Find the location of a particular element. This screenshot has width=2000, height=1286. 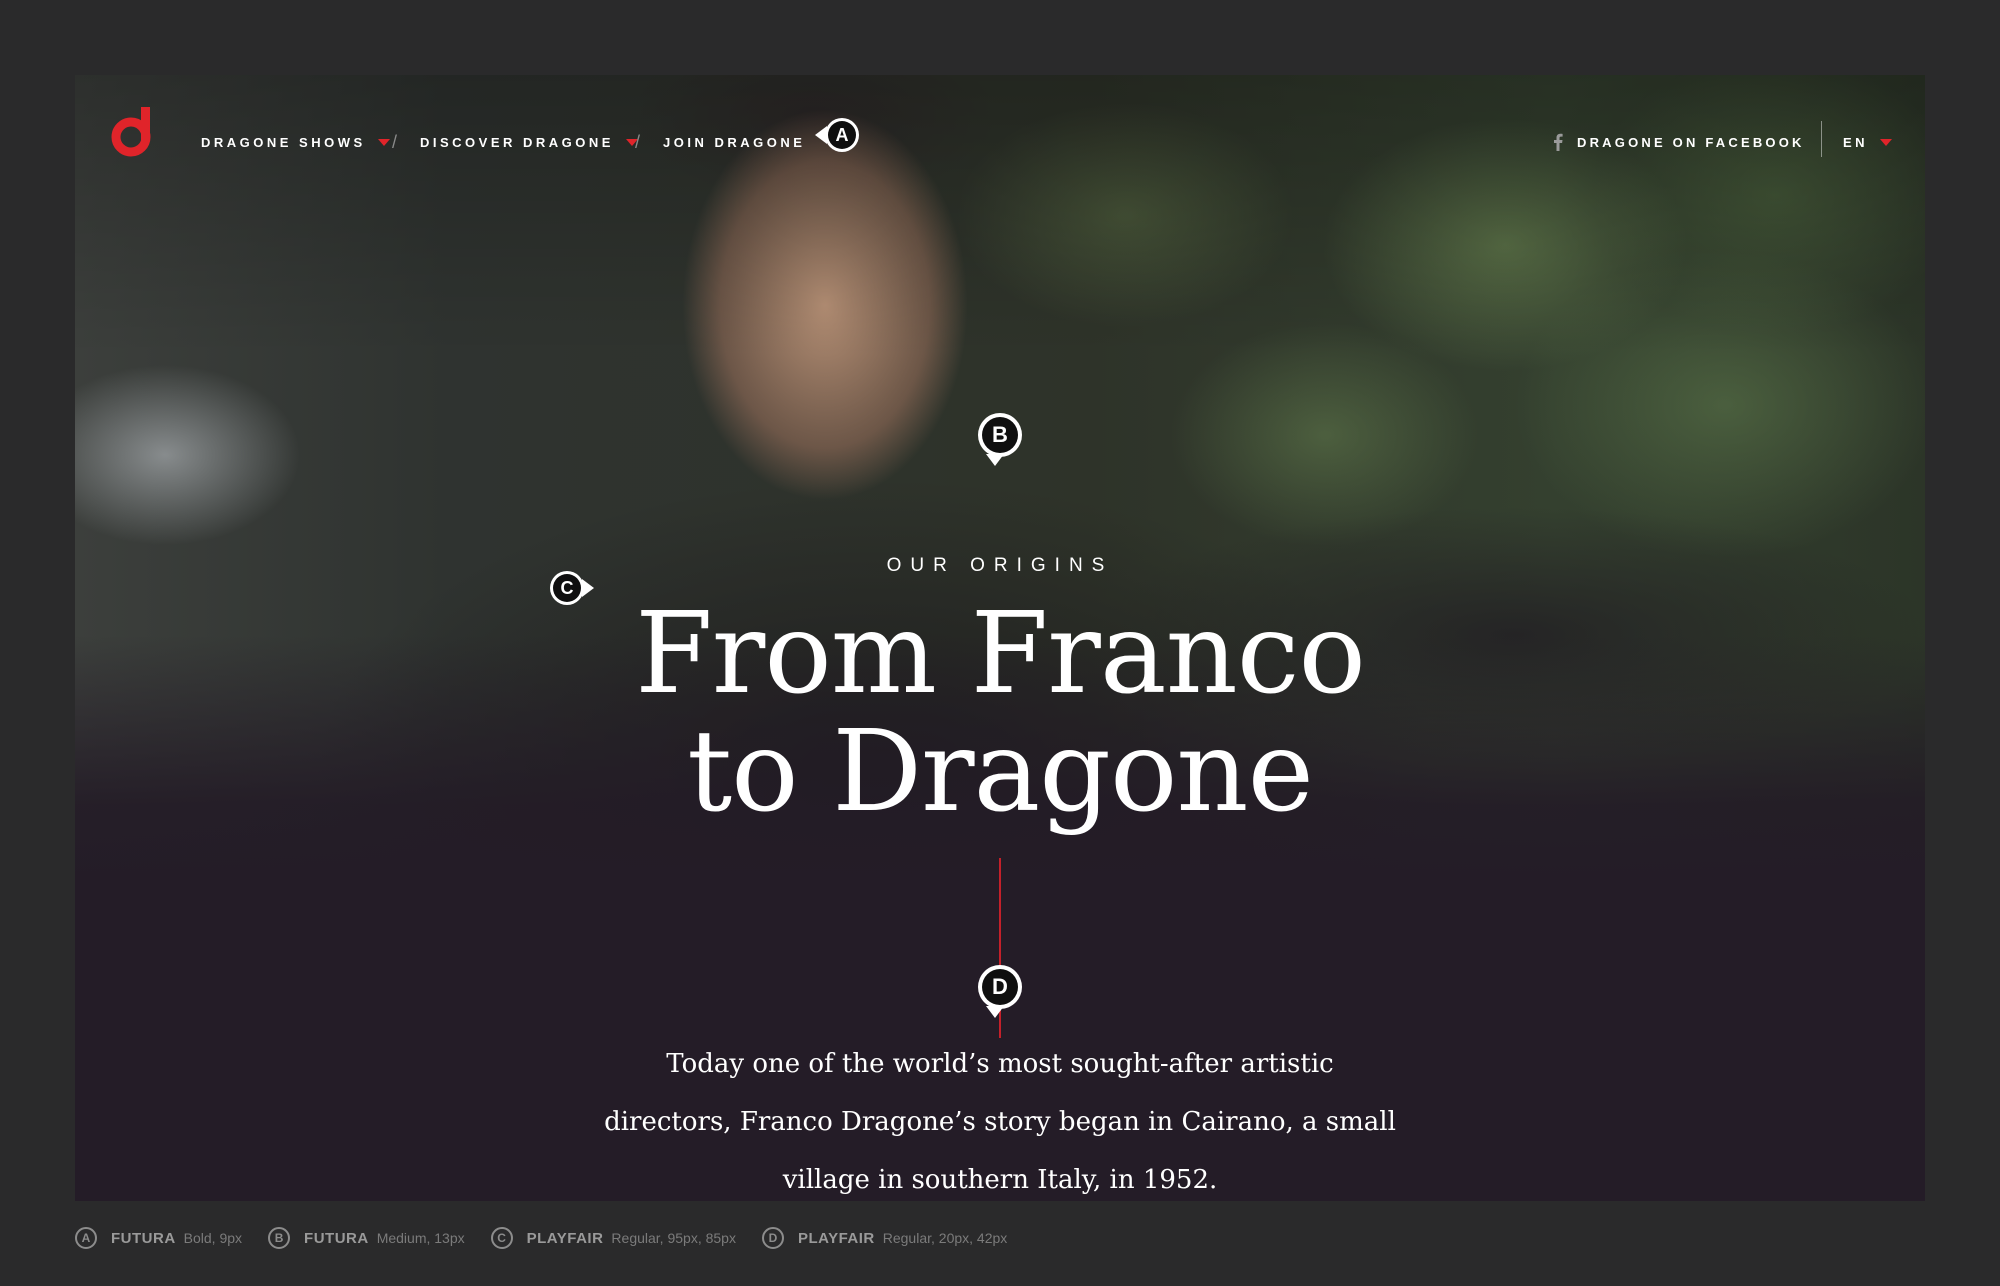

annotation-marker-d: D is located at coordinates (1000, 991).